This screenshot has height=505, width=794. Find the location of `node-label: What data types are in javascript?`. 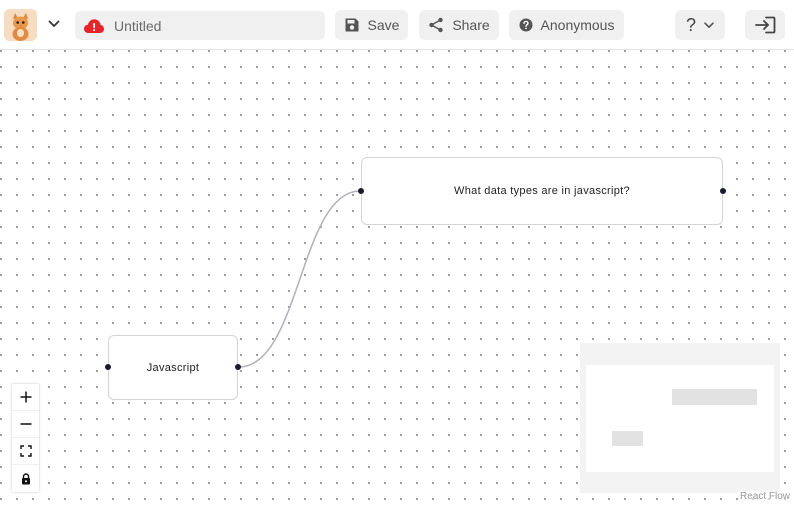

node-label: What data types are in javascript? is located at coordinates (542, 191).